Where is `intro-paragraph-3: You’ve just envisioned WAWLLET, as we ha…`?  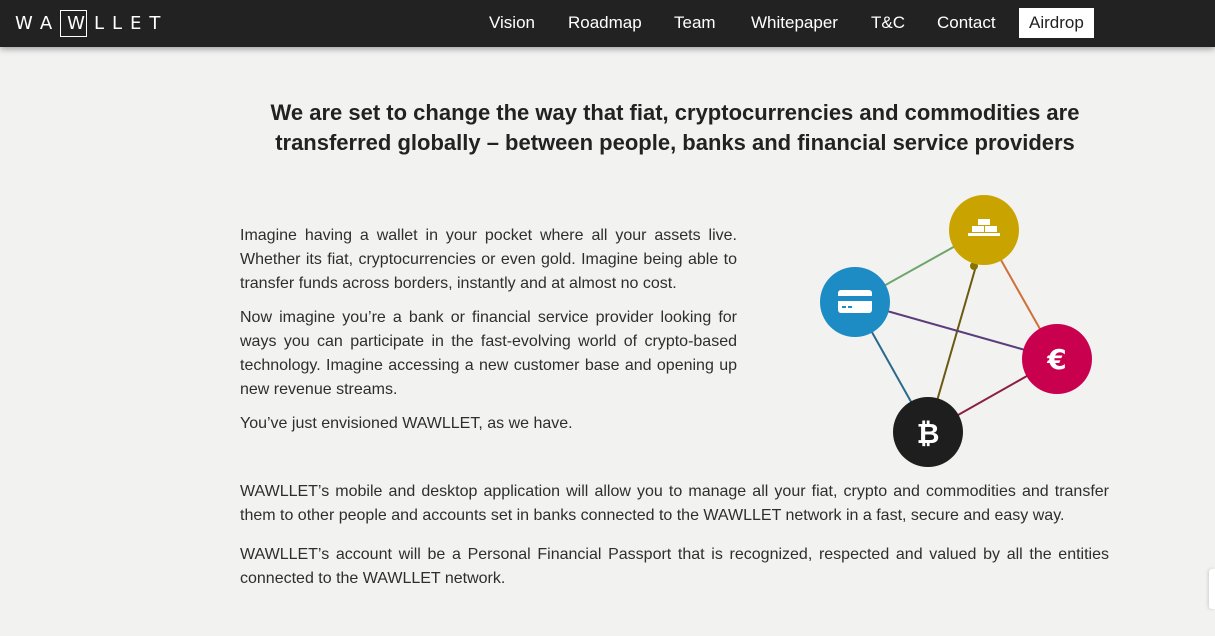
intro-paragraph-3: You’ve just envisioned WAWLLET, as we ha… is located at coordinates (406, 423).